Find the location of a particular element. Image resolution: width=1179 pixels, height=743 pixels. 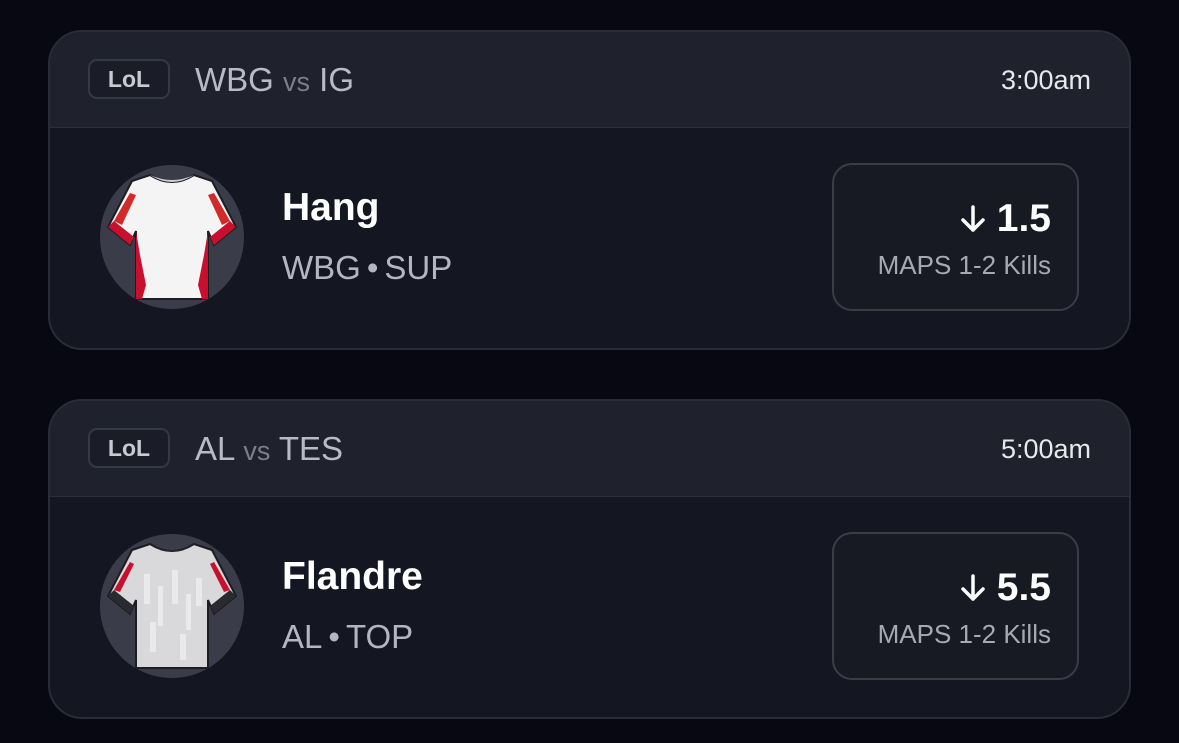

prop-line: 5.5 is located at coordinates (1005, 588).